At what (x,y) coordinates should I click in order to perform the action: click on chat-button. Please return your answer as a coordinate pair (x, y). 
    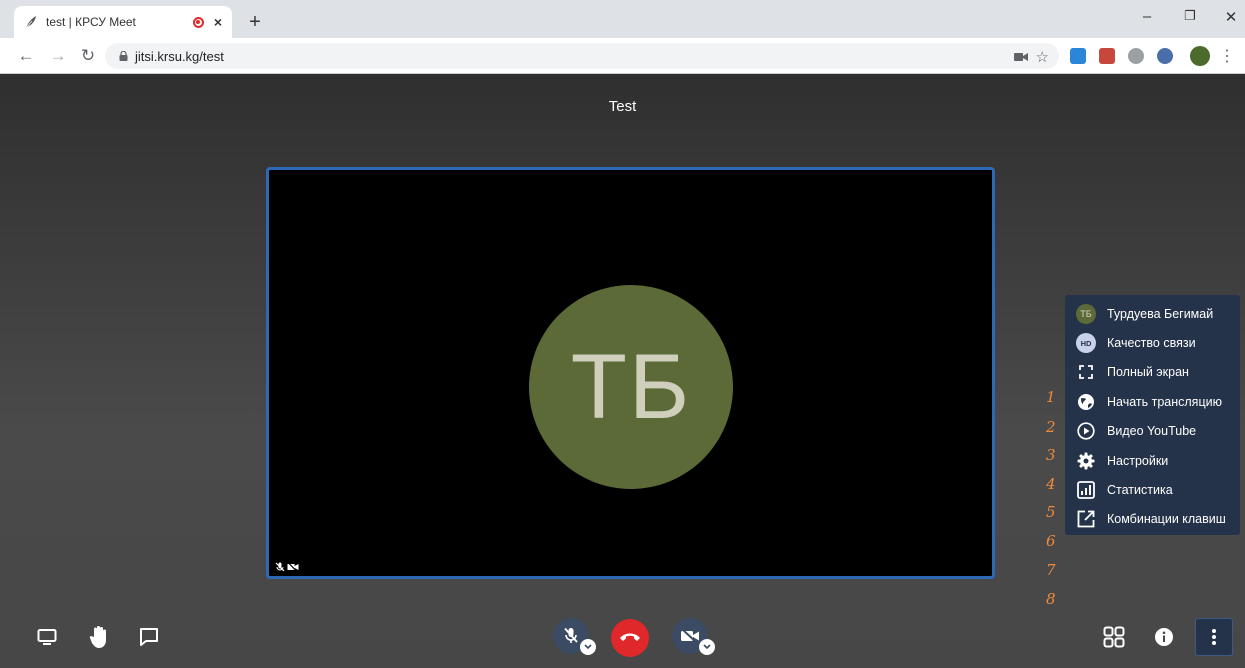
    Looking at the image, I should click on (149, 637).